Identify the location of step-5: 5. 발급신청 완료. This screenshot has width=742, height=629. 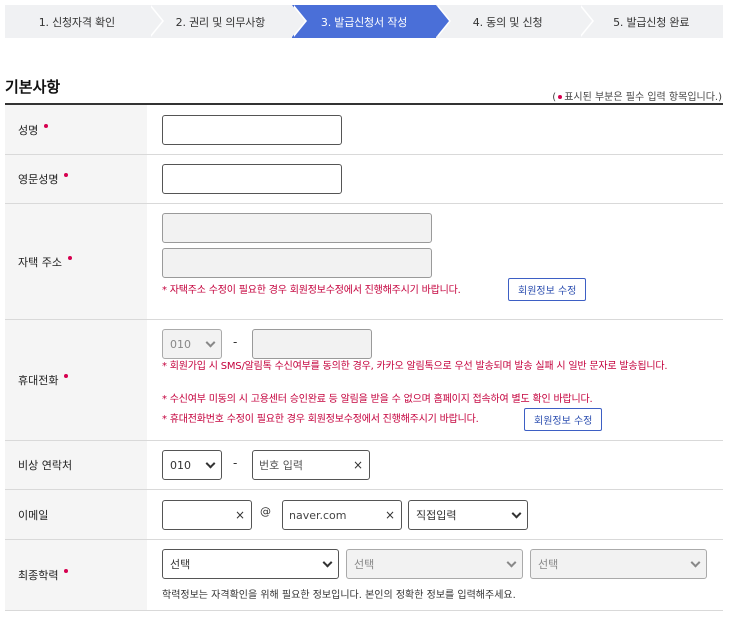
(651, 21).